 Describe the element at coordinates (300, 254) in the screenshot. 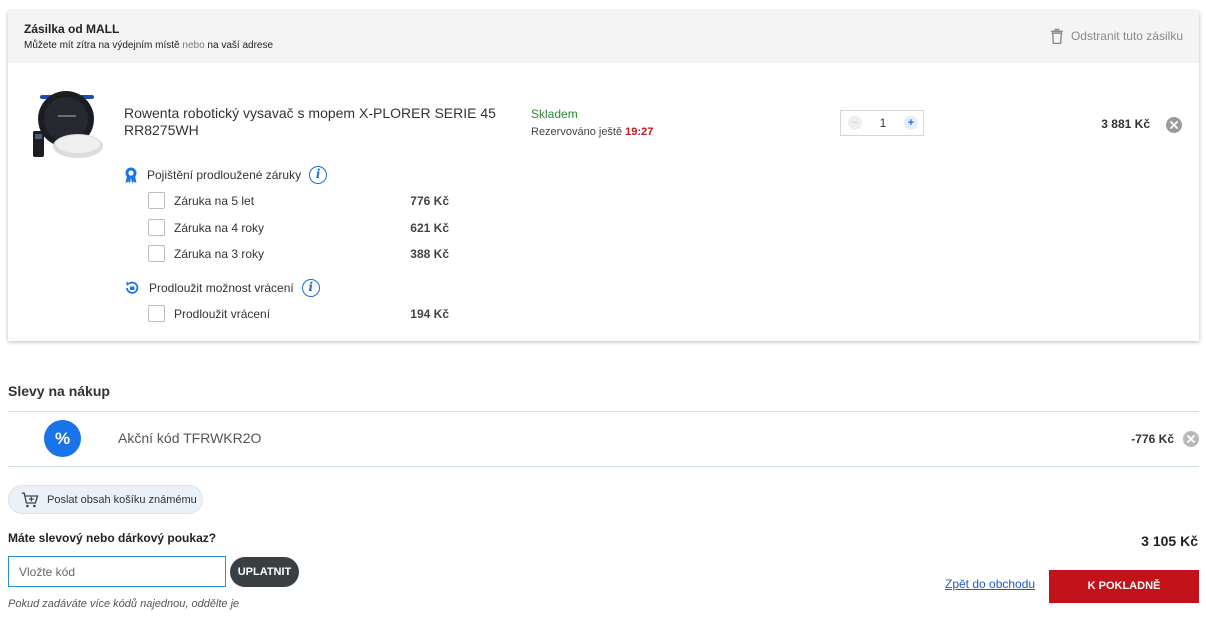

I see `warranty-option-3-years: Záruka na 3 roky 388 Kč` at that location.